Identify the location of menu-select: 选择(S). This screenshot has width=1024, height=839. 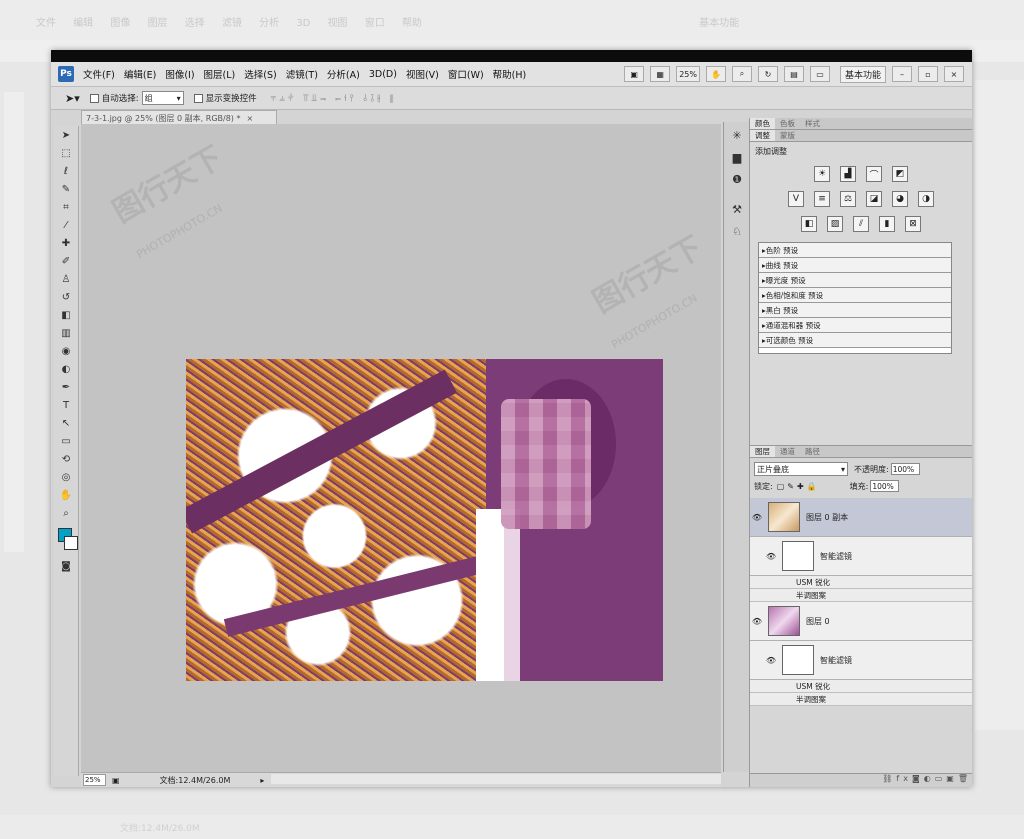
(260, 74).